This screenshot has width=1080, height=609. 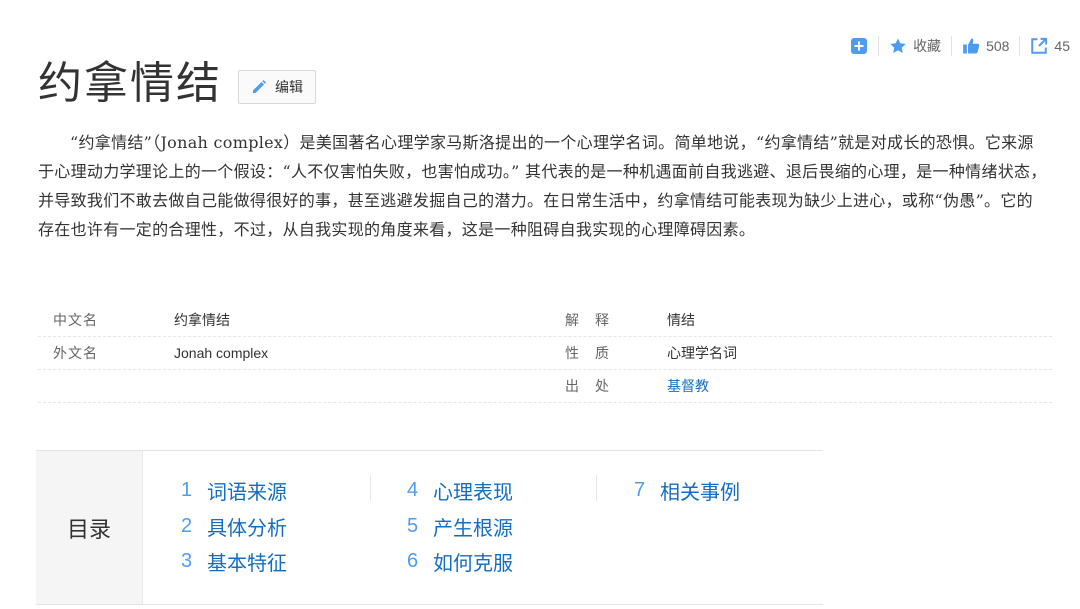 What do you see at coordinates (640, 490) in the screenshot?
I see `catalog-item-number: 7` at bounding box center [640, 490].